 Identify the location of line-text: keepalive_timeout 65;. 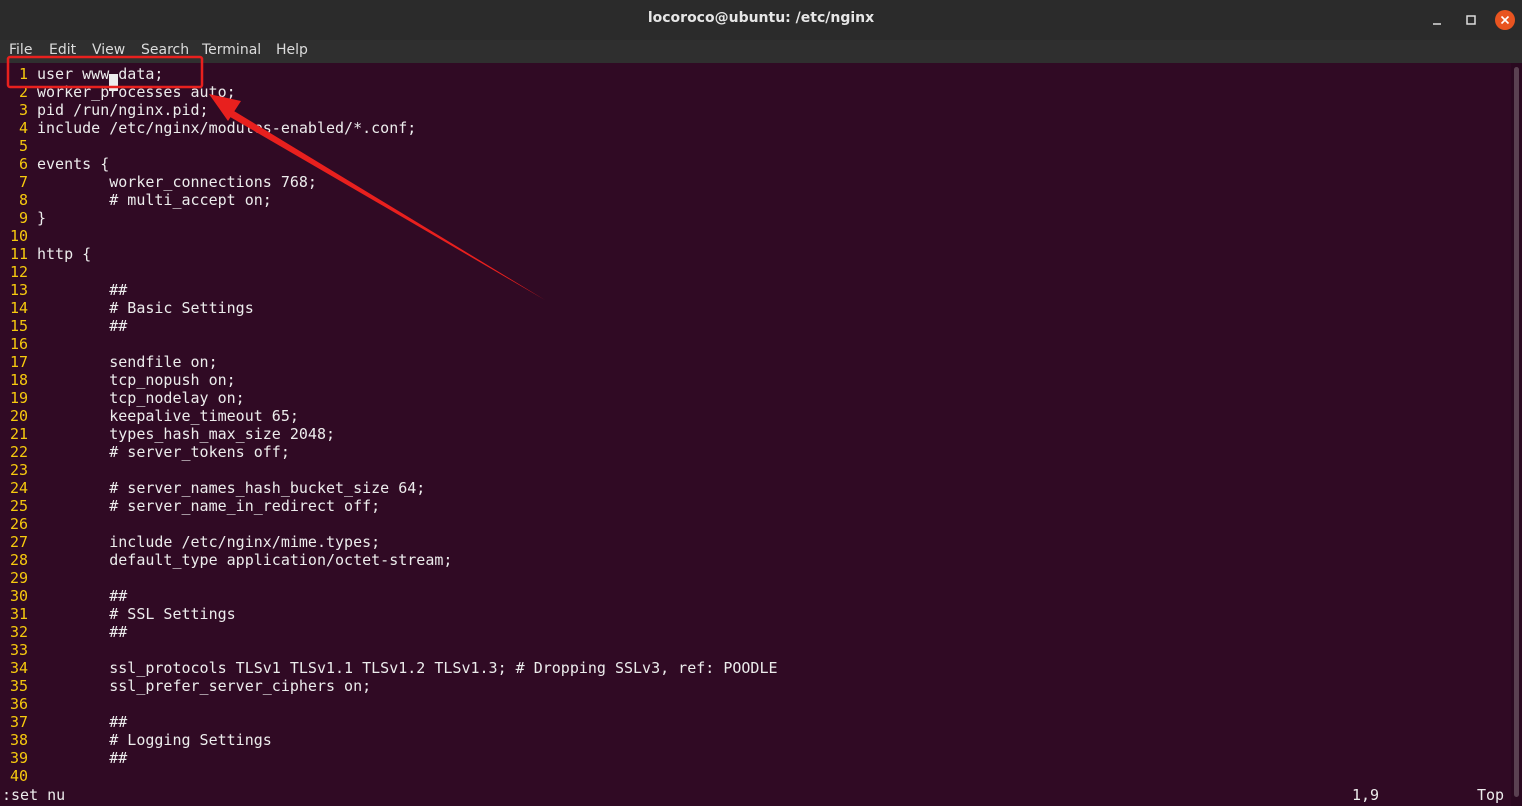
(168, 416).